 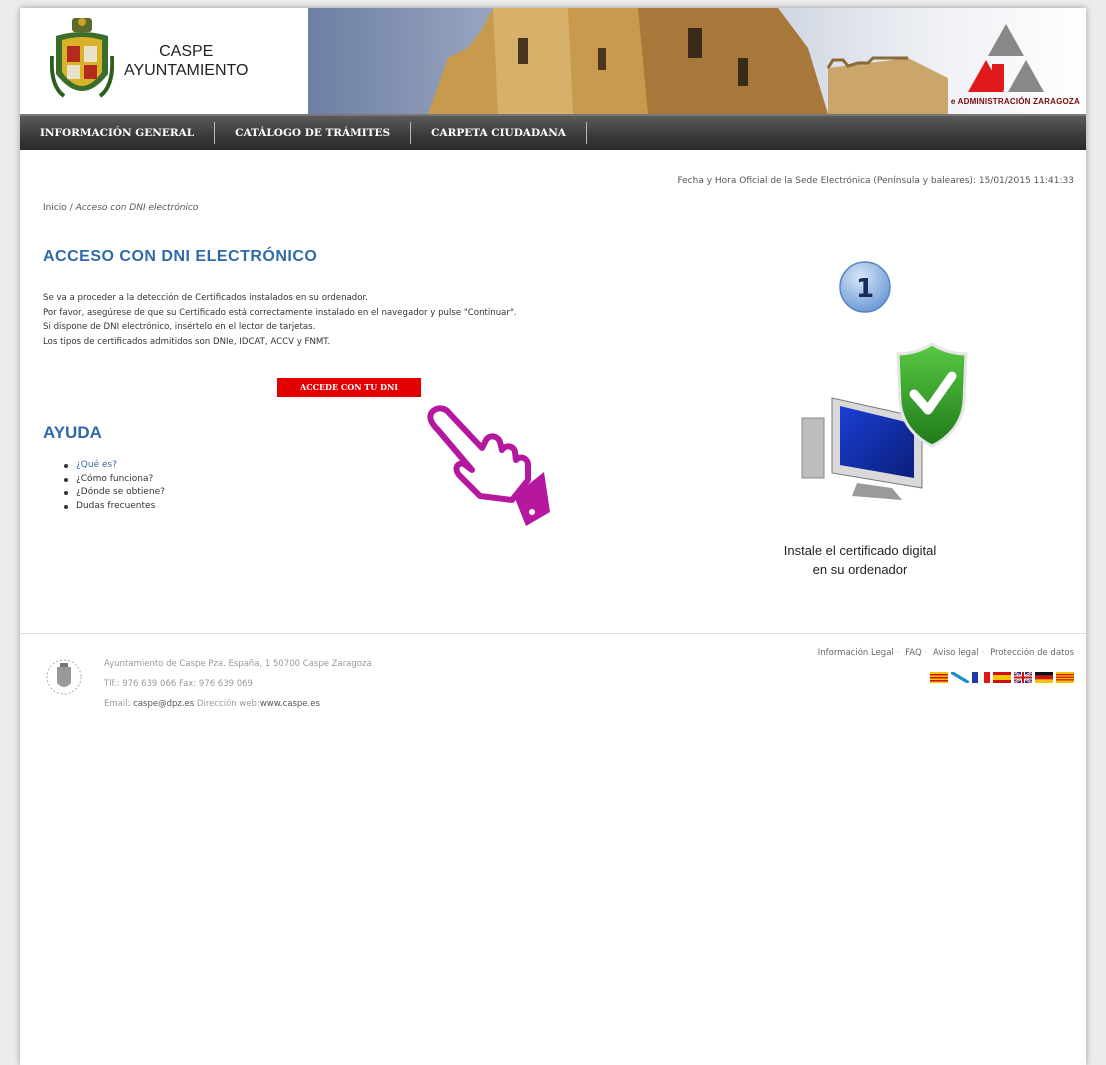 What do you see at coordinates (186, 70) in the screenshot?
I see `brand-line-2: AYUNTAMIENTO` at bounding box center [186, 70].